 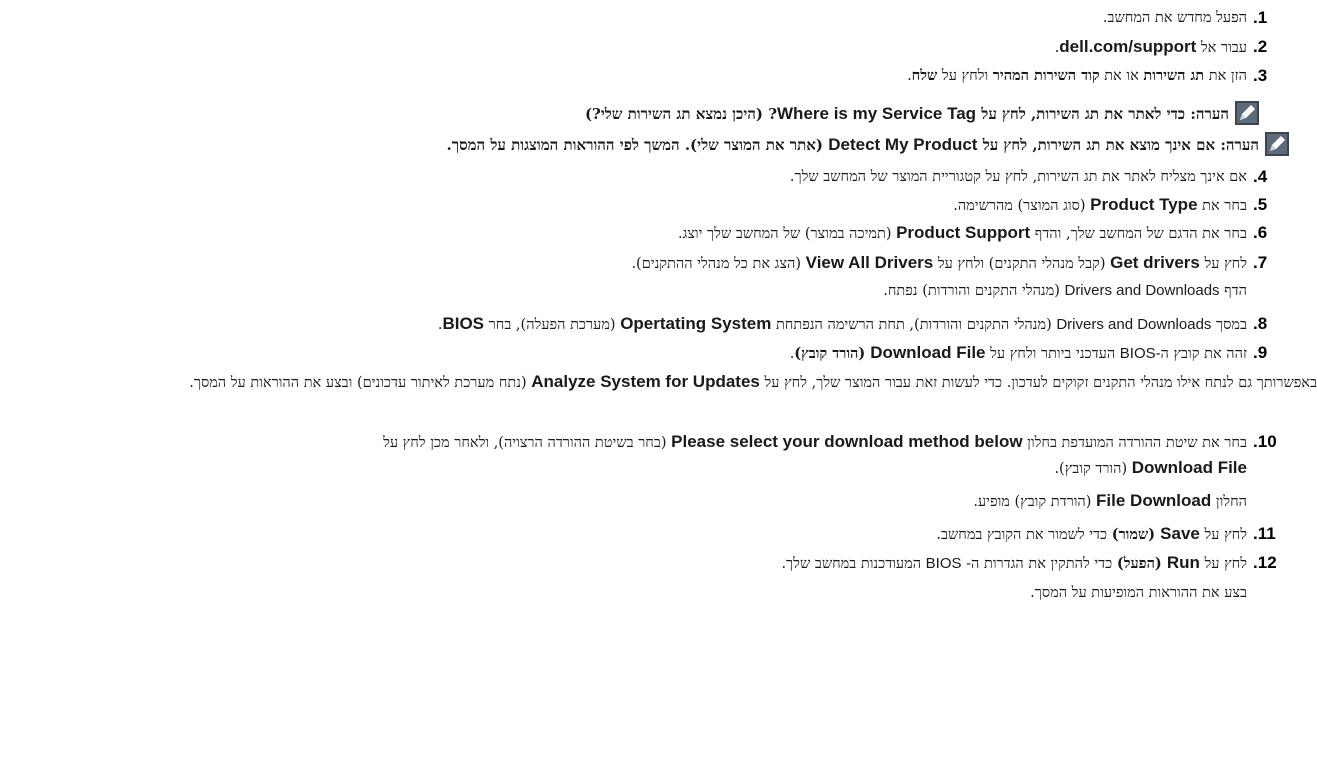 What do you see at coordinates (1221, 48) in the screenshot?
I see `text-run: עבור אל` at bounding box center [1221, 48].